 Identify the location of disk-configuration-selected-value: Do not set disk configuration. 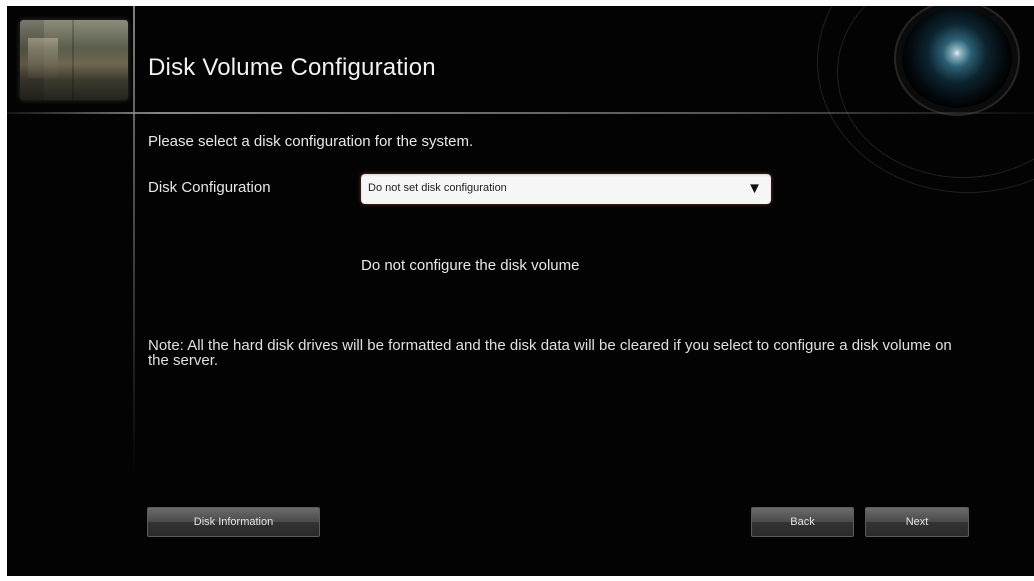
(437, 188).